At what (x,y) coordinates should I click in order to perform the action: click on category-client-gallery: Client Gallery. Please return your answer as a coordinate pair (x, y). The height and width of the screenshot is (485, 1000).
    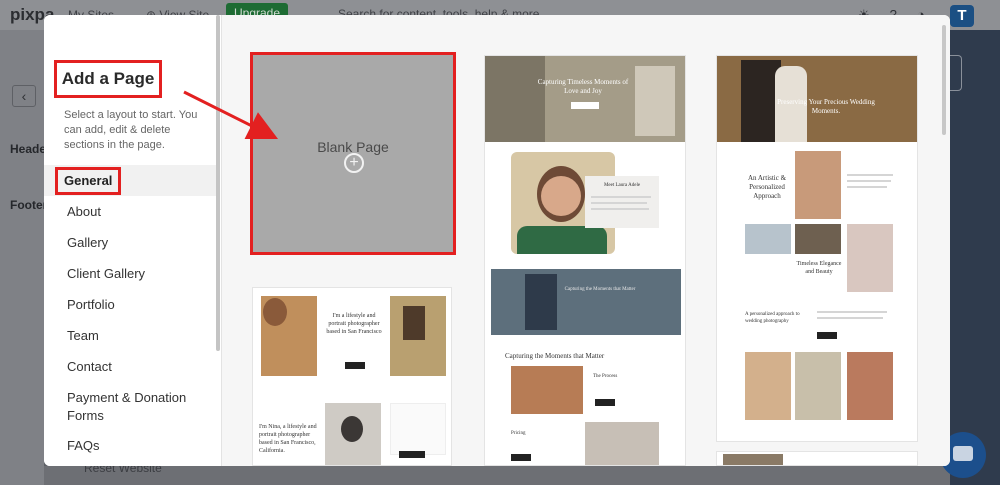
    Looking at the image, I should click on (130, 273).